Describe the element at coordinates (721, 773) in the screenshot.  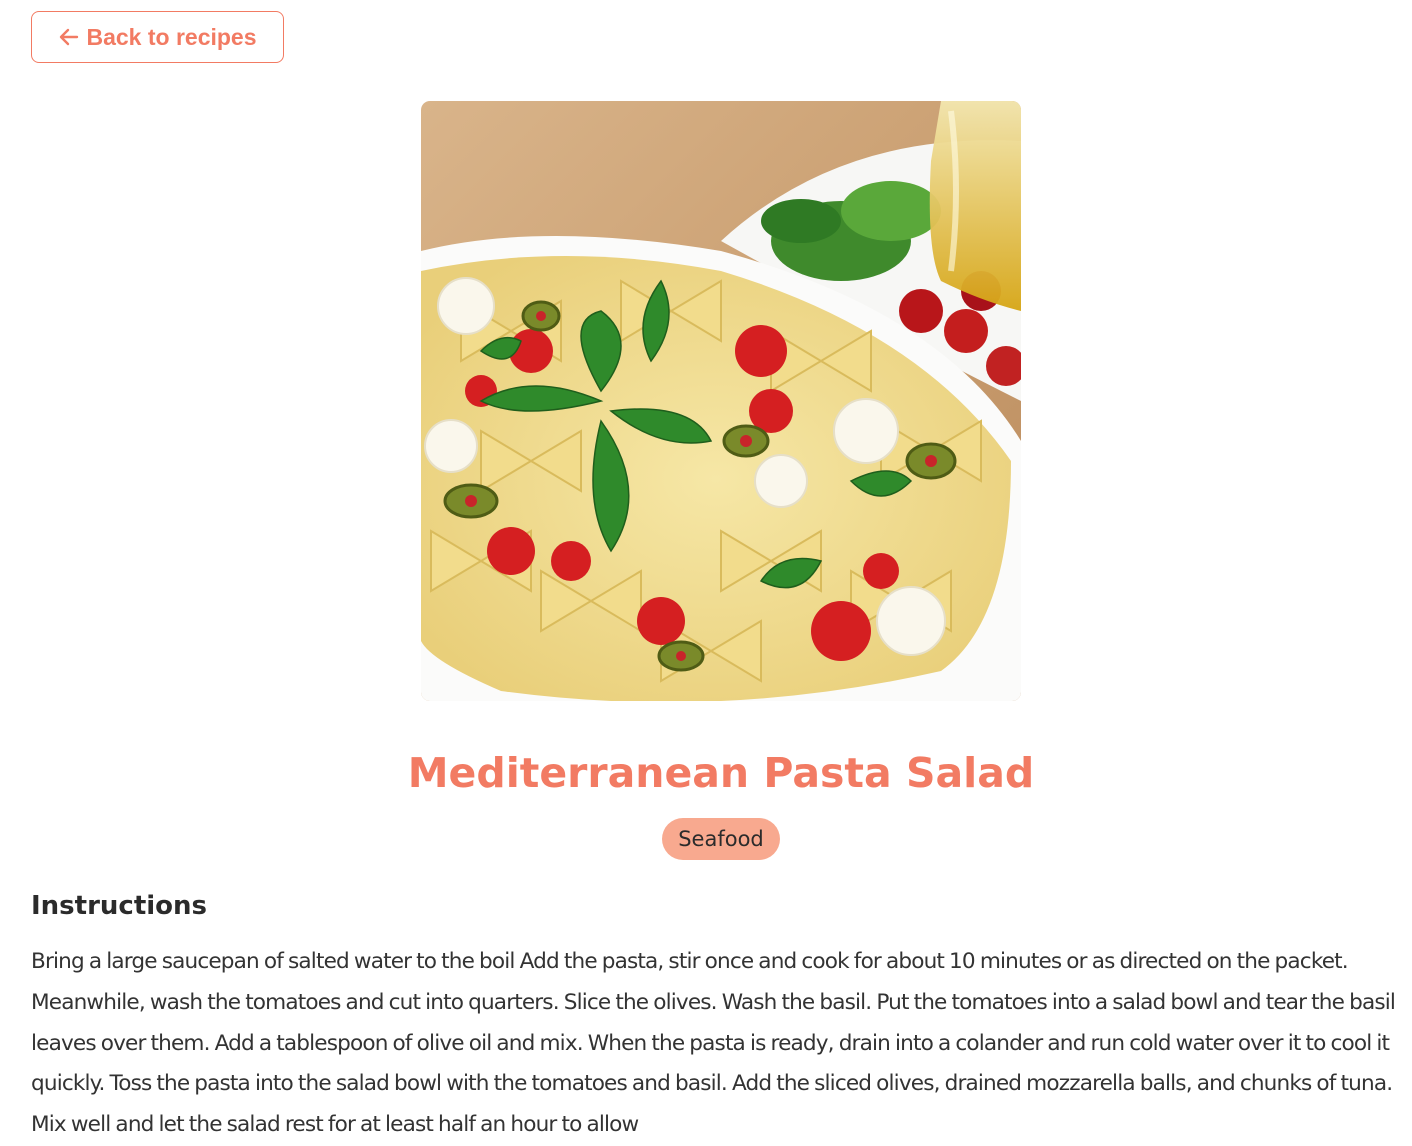
I see `recipe-title: Mediterranean Pasta Salad` at that location.